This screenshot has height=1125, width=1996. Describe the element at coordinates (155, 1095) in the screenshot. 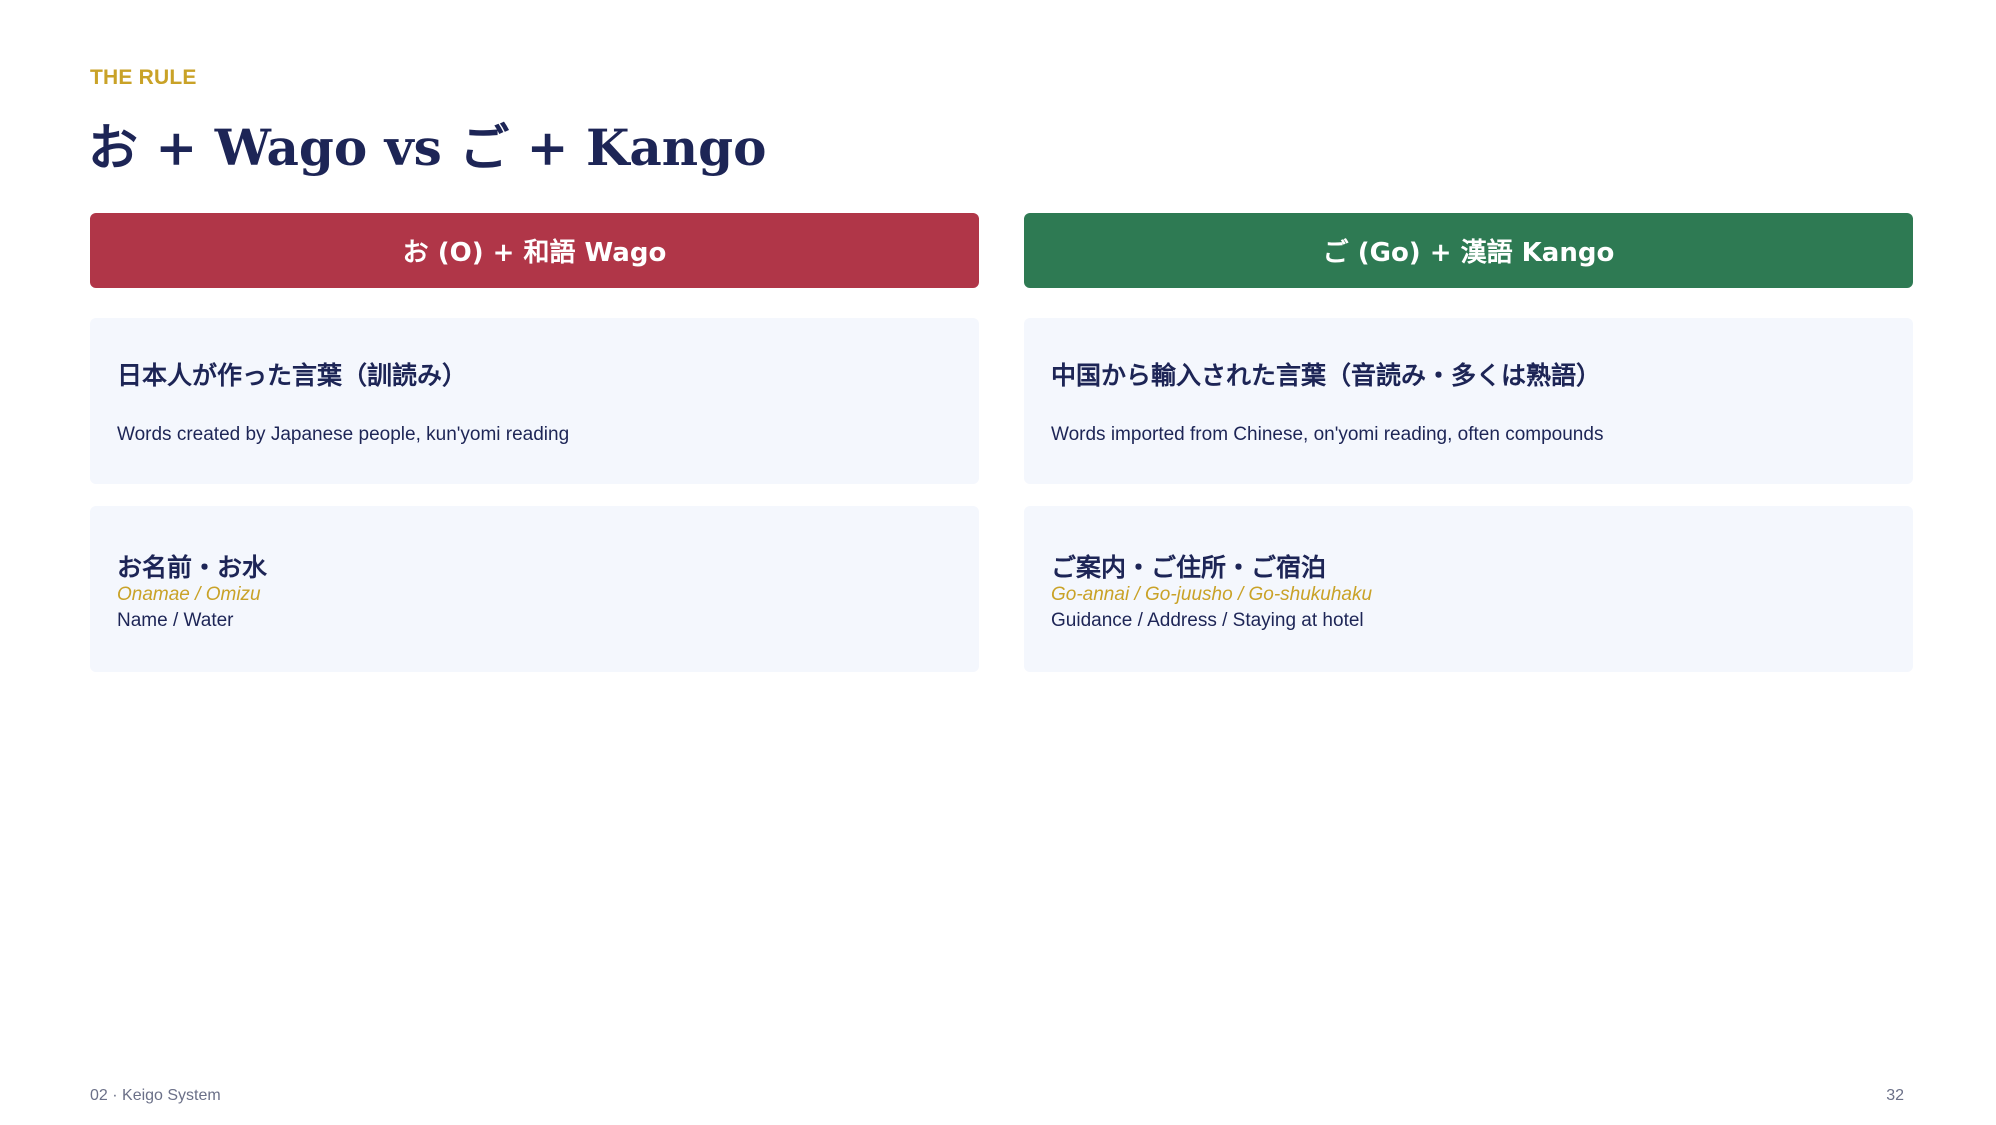

I see `footer-section-label: 02 · Keigo System` at that location.